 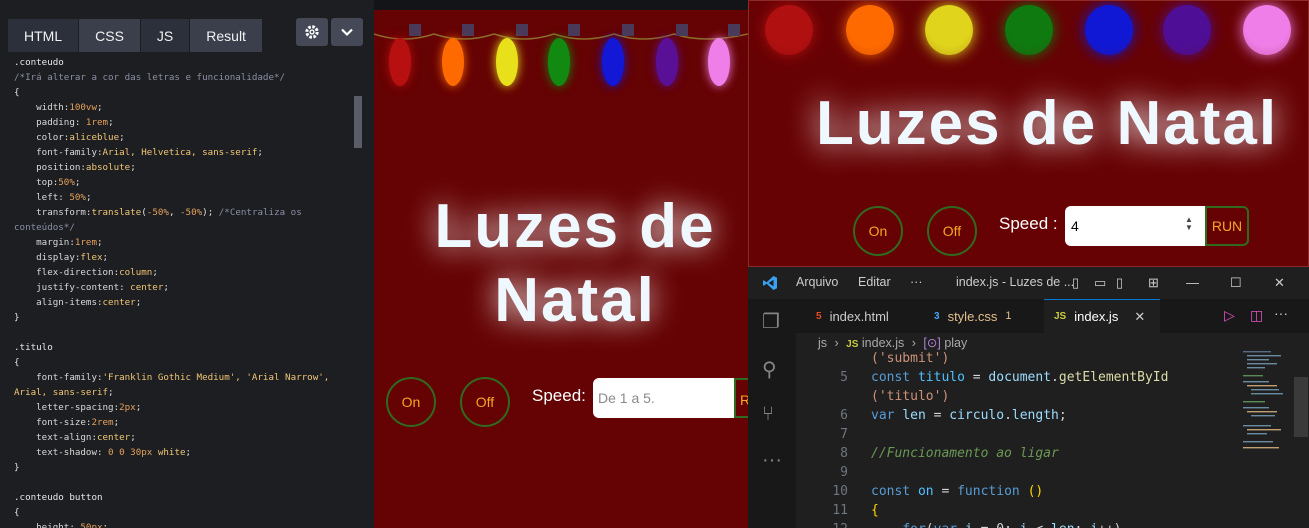 I want to click on source-control-icon: ⑂, so click(x=768, y=414).